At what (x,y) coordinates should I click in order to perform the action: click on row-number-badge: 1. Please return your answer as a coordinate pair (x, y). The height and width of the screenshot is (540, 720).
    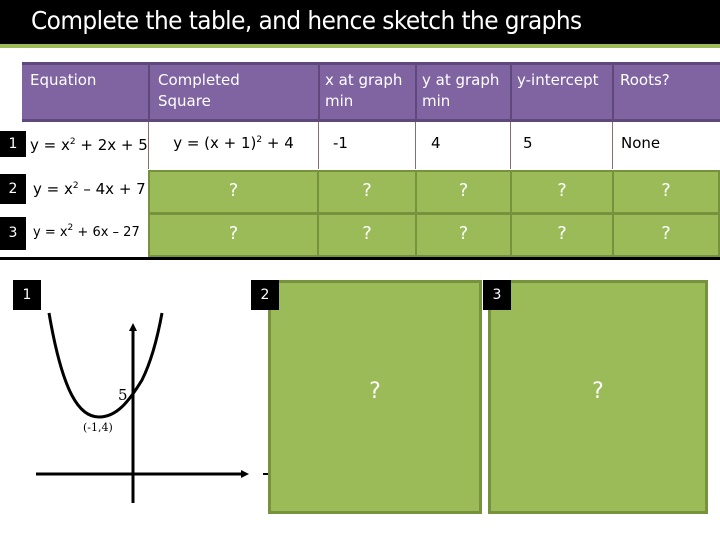
    Looking at the image, I should click on (13, 144).